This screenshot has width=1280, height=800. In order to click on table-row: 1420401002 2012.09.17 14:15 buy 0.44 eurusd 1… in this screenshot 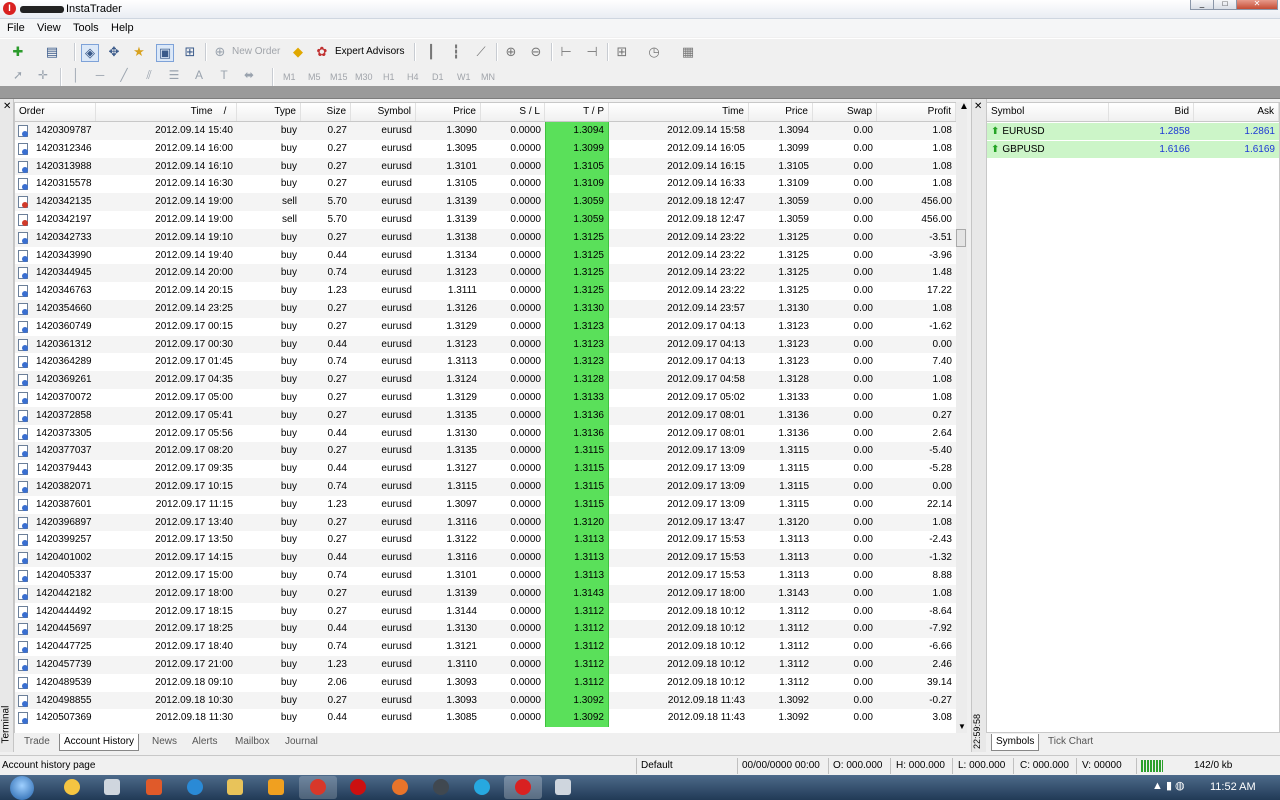, I will do `click(485, 558)`.